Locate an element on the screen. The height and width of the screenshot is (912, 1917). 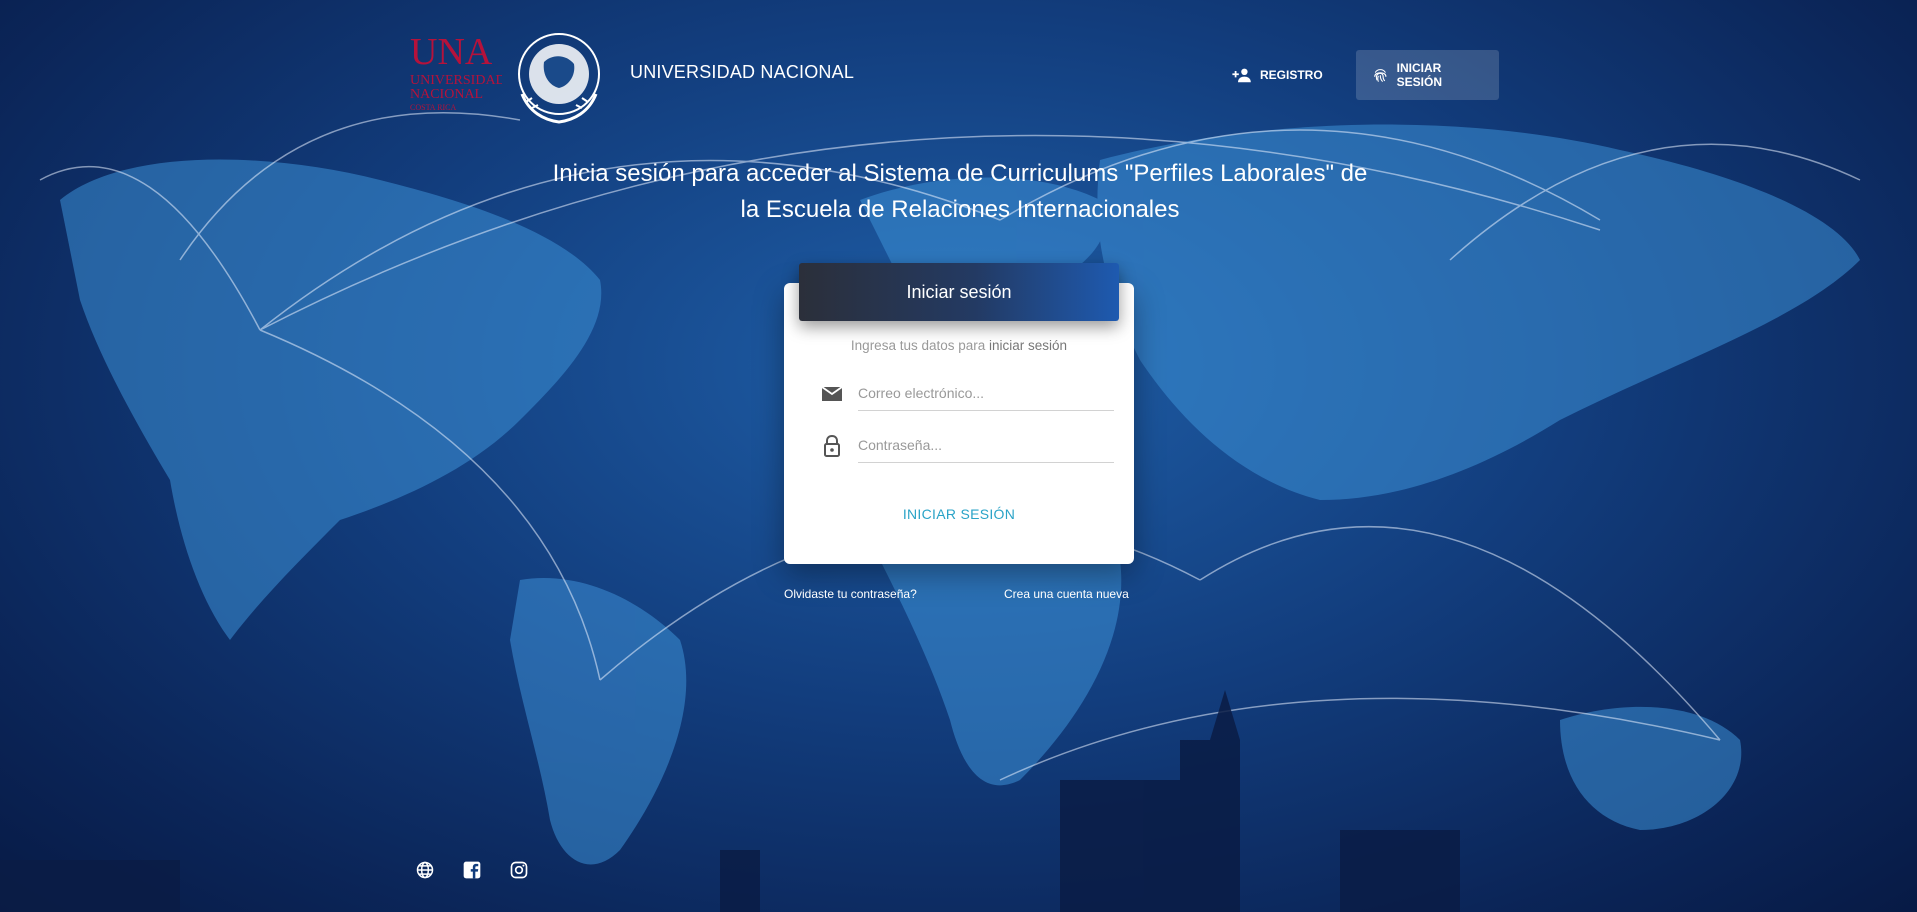
svg-text: COSTA RICA is located at coordinates (433, 107).